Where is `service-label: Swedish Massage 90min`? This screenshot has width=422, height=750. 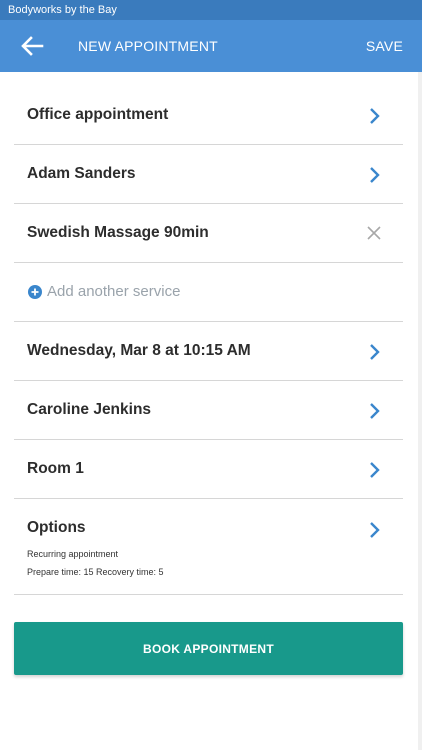
service-label: Swedish Massage 90min is located at coordinates (118, 232).